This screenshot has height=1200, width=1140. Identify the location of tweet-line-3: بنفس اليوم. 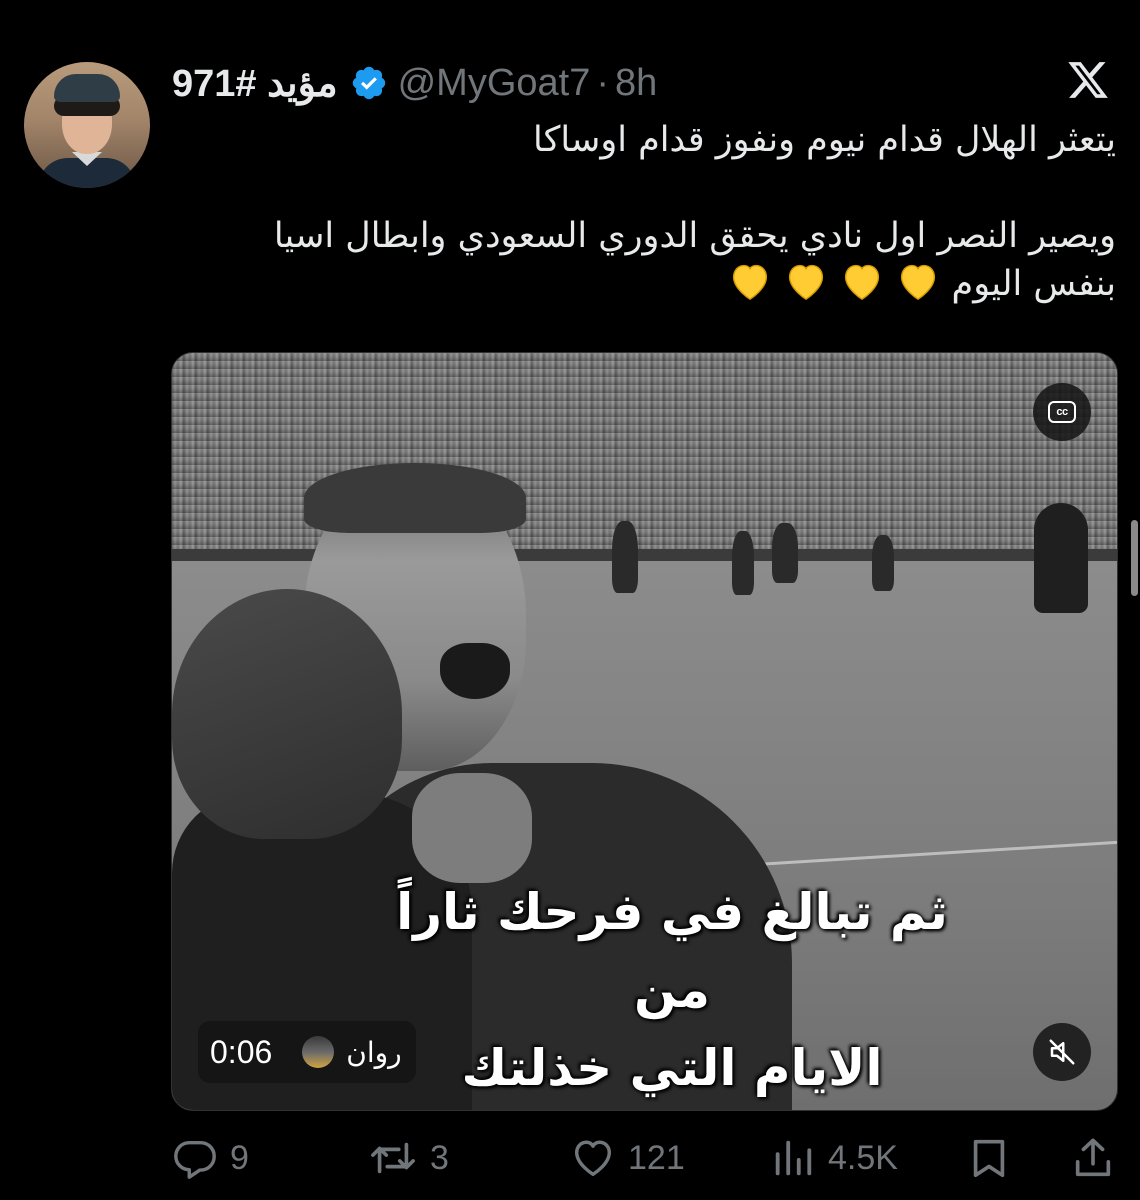
(644, 284).